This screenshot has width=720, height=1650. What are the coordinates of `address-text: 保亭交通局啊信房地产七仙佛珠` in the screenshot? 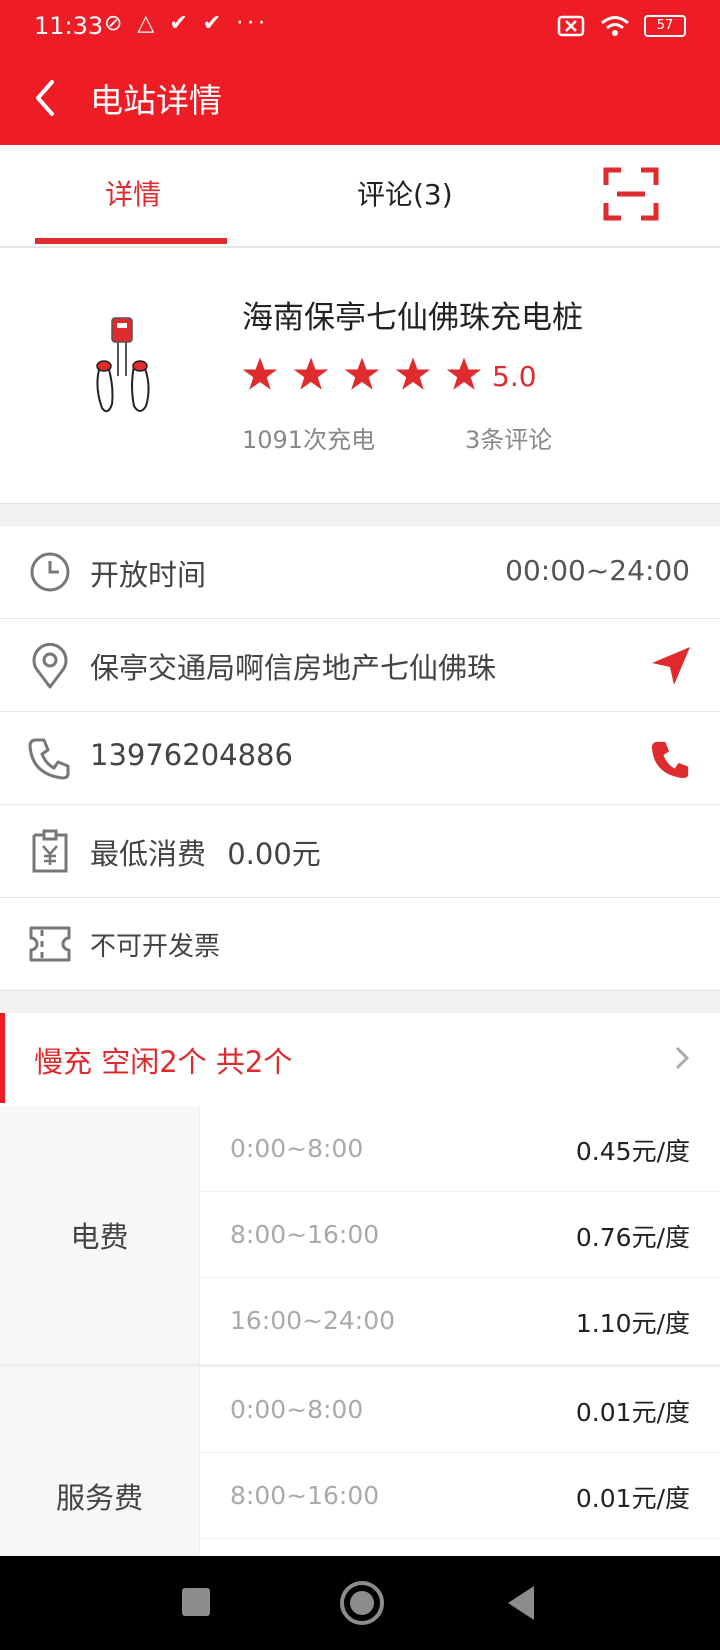 It's located at (293, 668).